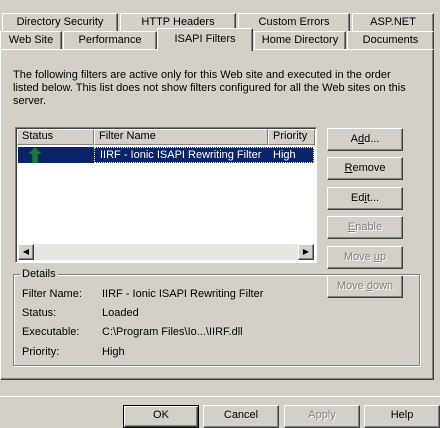 This screenshot has height=428, width=440. Describe the element at coordinates (402, 416) in the screenshot. I see `help-button: Help` at that location.